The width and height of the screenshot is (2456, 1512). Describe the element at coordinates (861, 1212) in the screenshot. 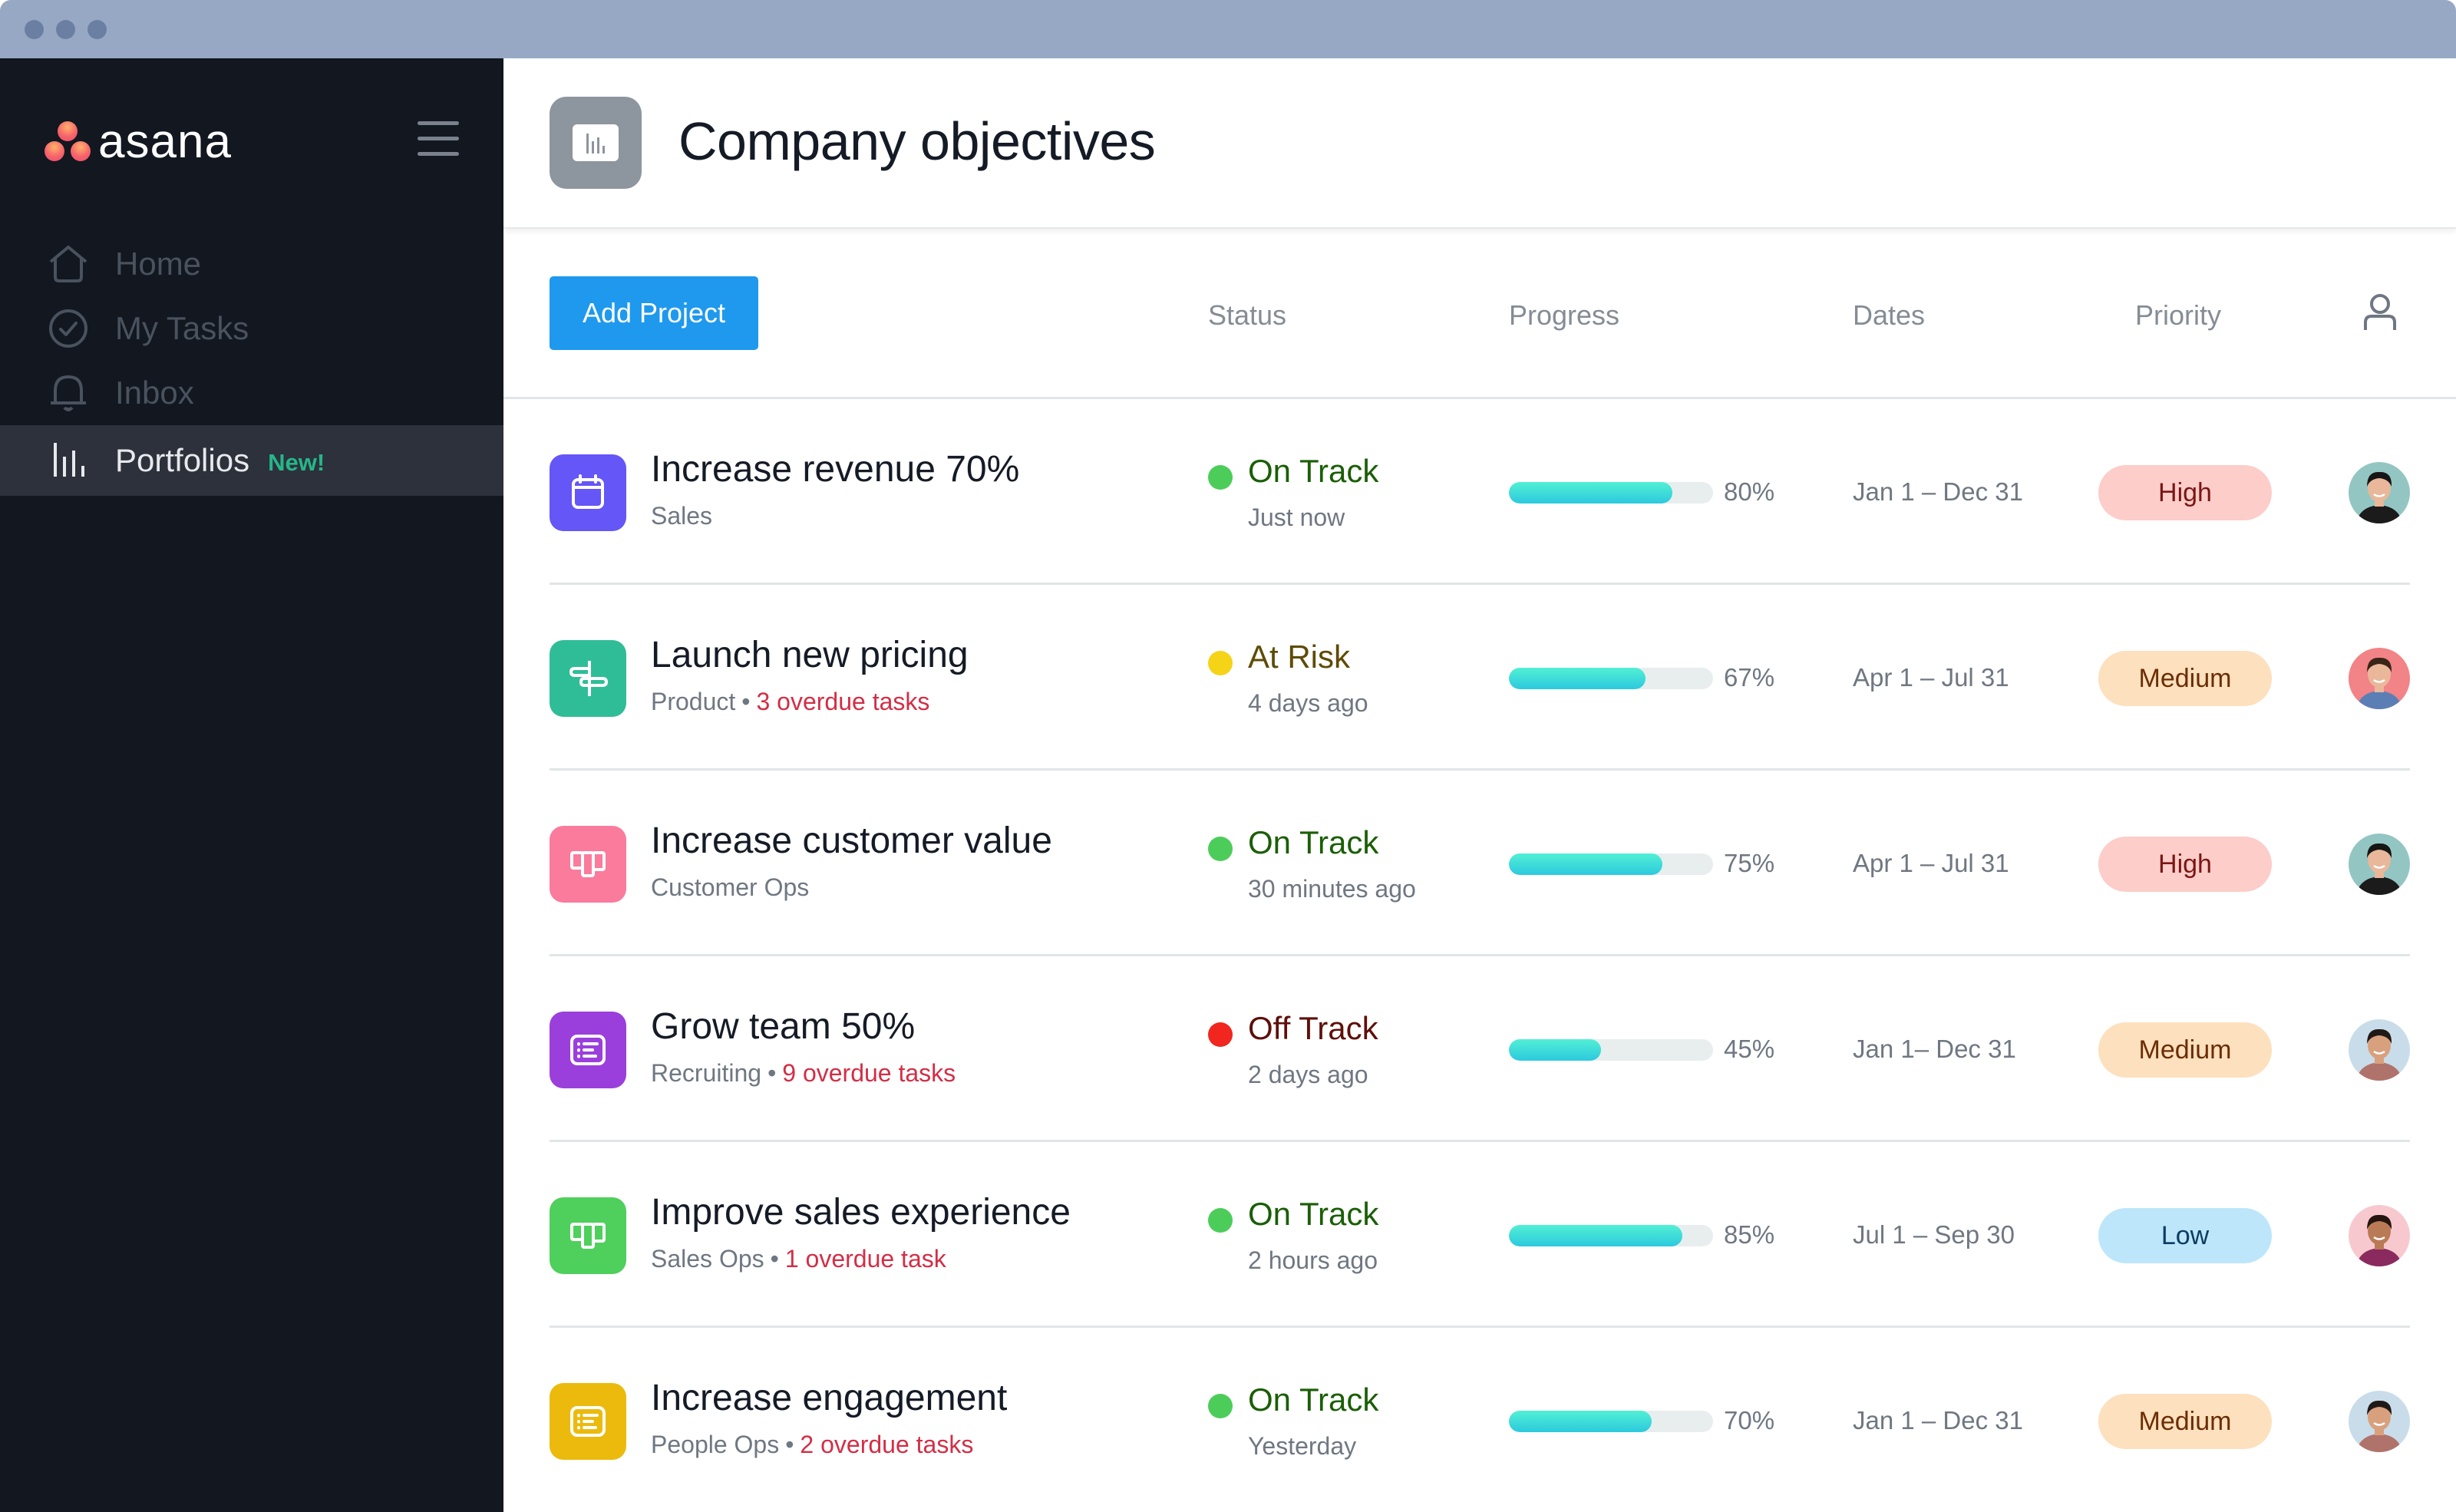

I see `project-name: Improve sales experience` at that location.